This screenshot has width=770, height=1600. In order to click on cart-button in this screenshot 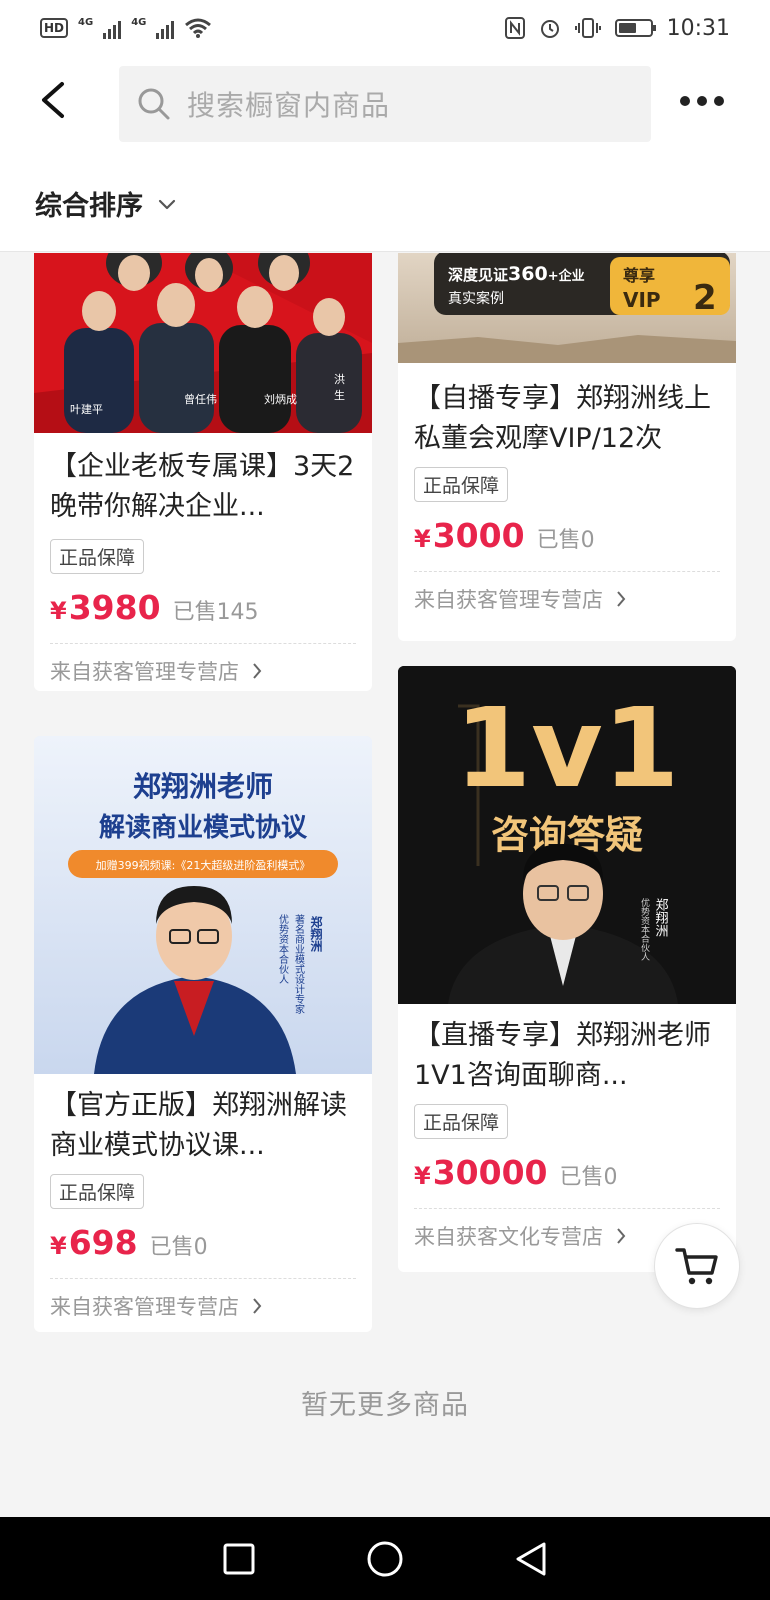, I will do `click(697, 1266)`.